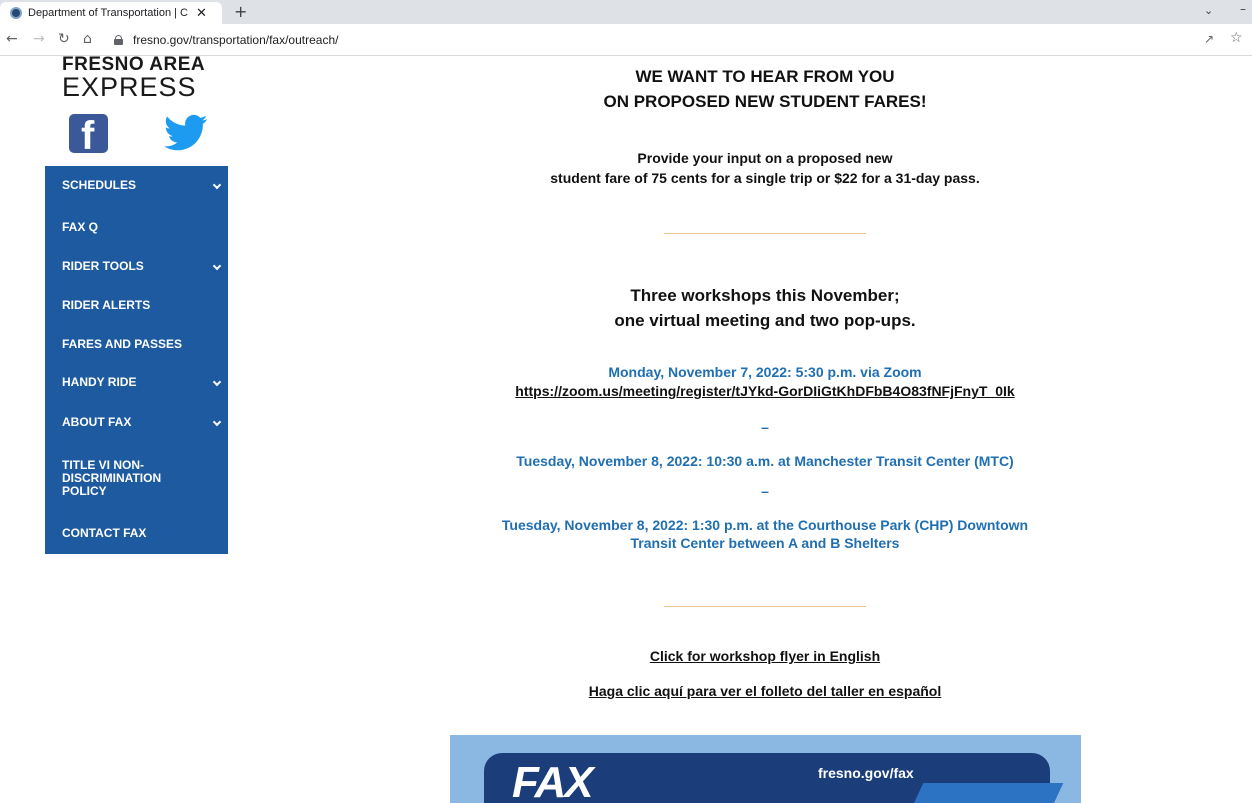 Image resolution: width=1252 pixels, height=803 pixels. I want to click on sidebar-item-rider-alerts: RIDER ALERTS, so click(136, 305).